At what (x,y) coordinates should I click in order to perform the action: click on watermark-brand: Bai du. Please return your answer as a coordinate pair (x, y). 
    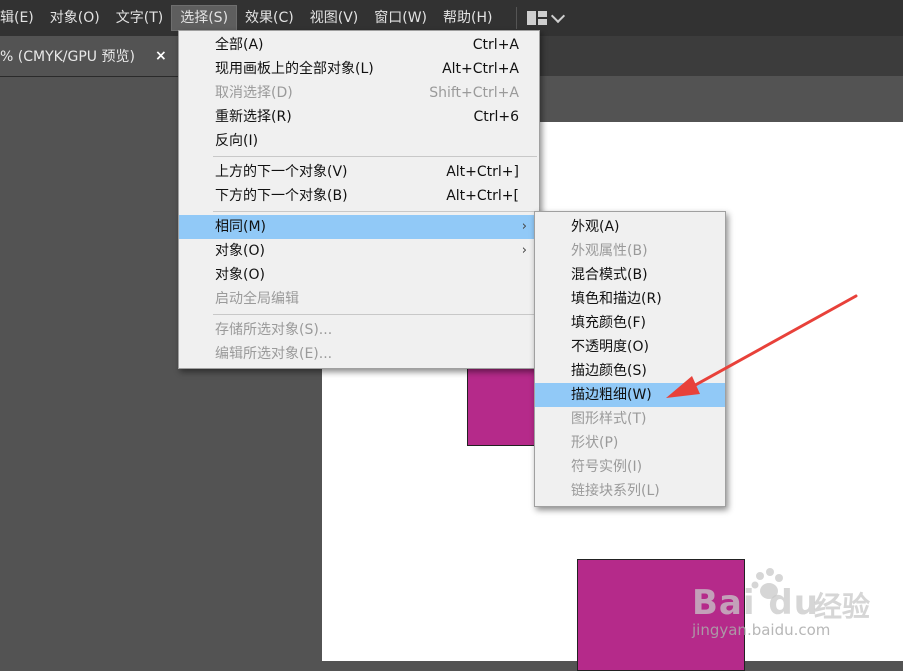
    Looking at the image, I should click on (755, 603).